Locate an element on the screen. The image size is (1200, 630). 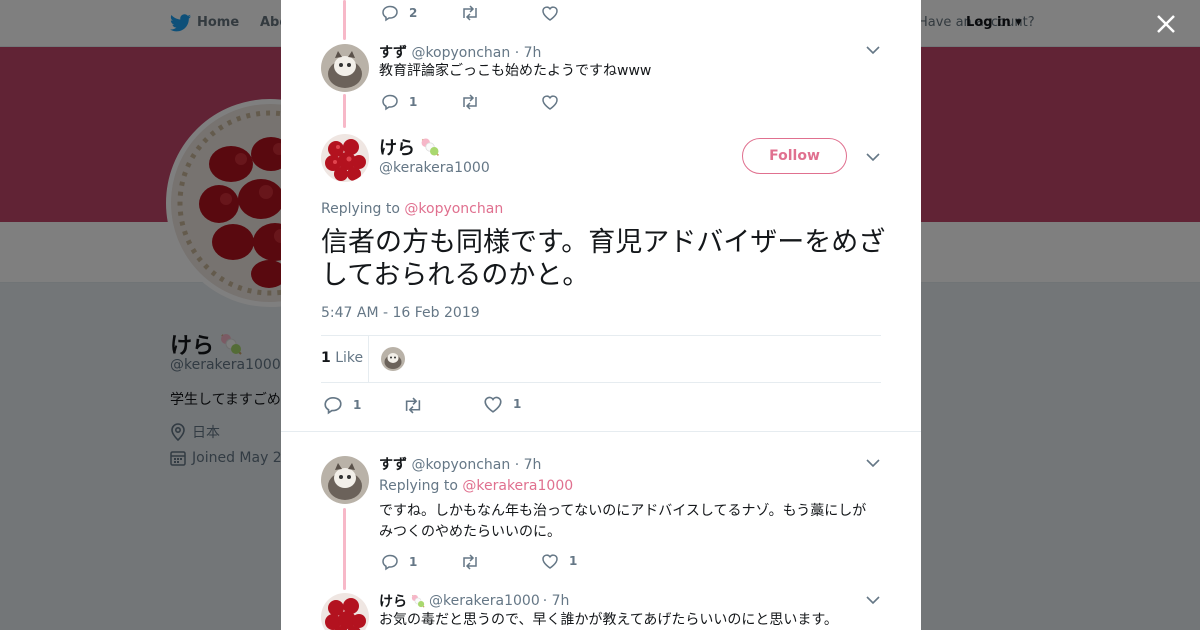
tweet-text: お気の毒だと思うので、早く誰かが教えてあげたらいいのにと思います。 is located at coordinates (608, 620).